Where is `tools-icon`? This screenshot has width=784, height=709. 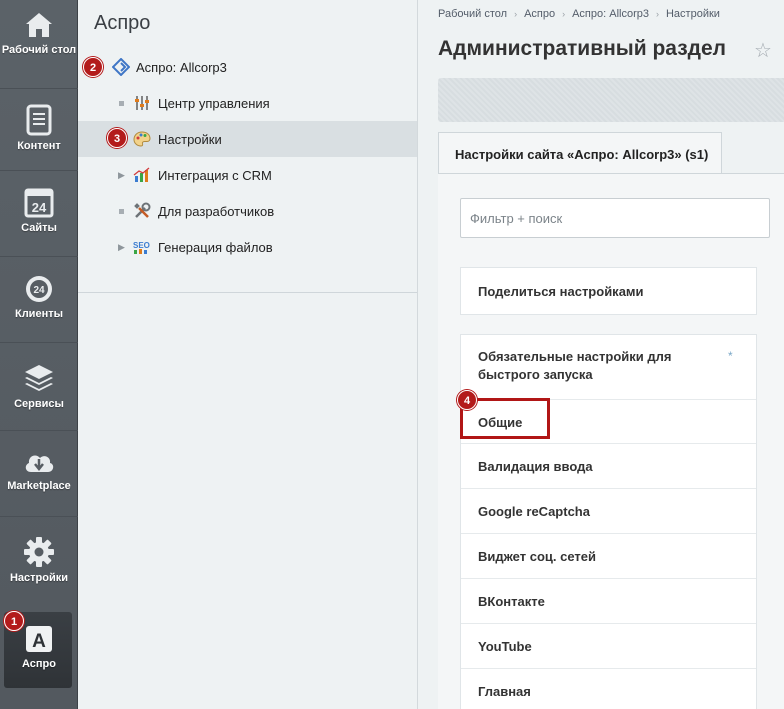
tools-icon is located at coordinates (142, 210).